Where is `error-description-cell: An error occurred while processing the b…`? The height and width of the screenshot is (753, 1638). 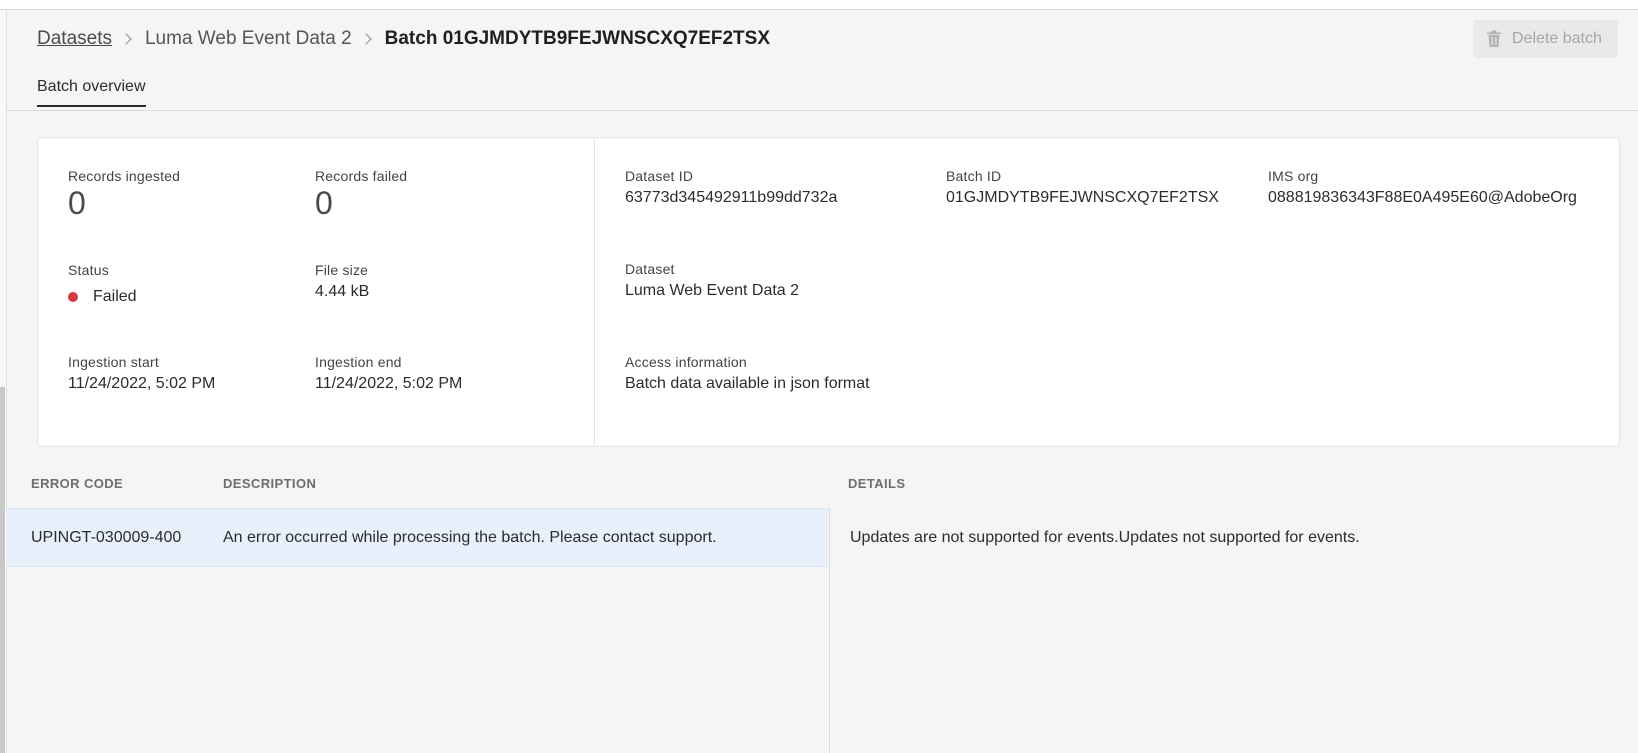
error-description-cell: An error occurred while processing the b… is located at coordinates (470, 537).